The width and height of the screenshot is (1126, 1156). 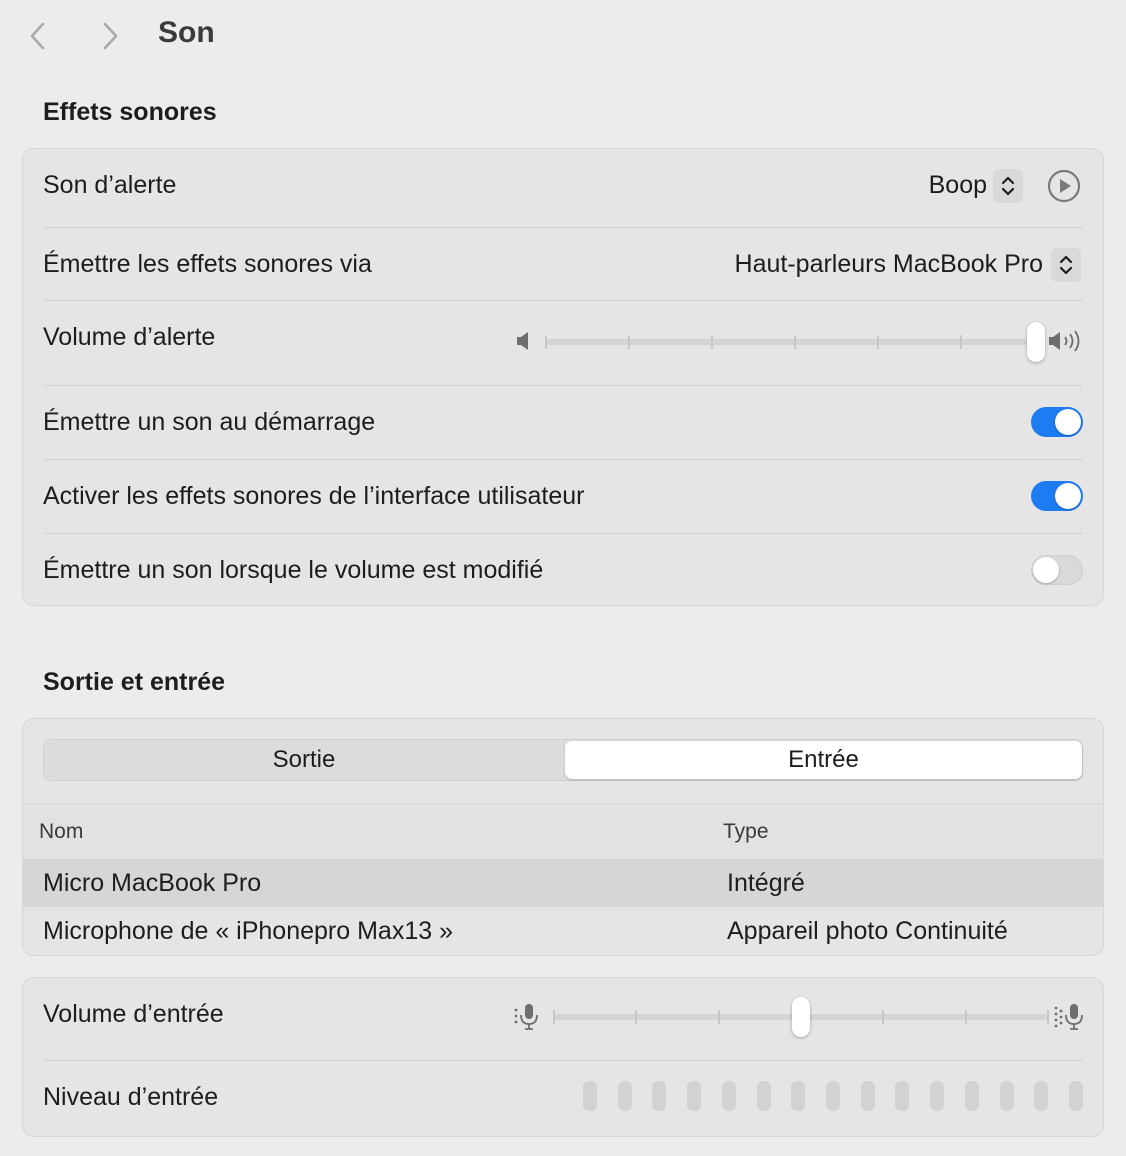 What do you see at coordinates (207, 264) in the screenshot?
I see `play-via-label: Émettre les effets sonores via` at bounding box center [207, 264].